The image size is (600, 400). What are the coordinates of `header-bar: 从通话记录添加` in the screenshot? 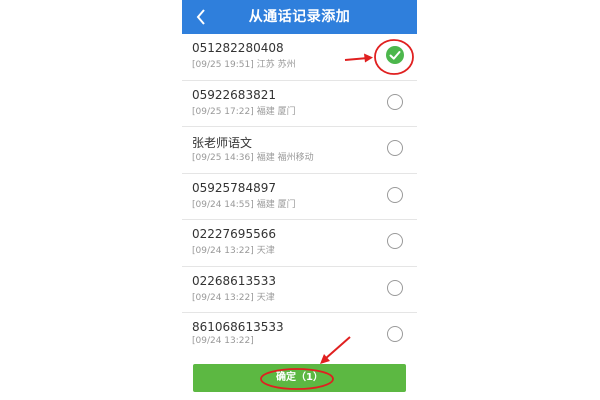 It's located at (299, 17).